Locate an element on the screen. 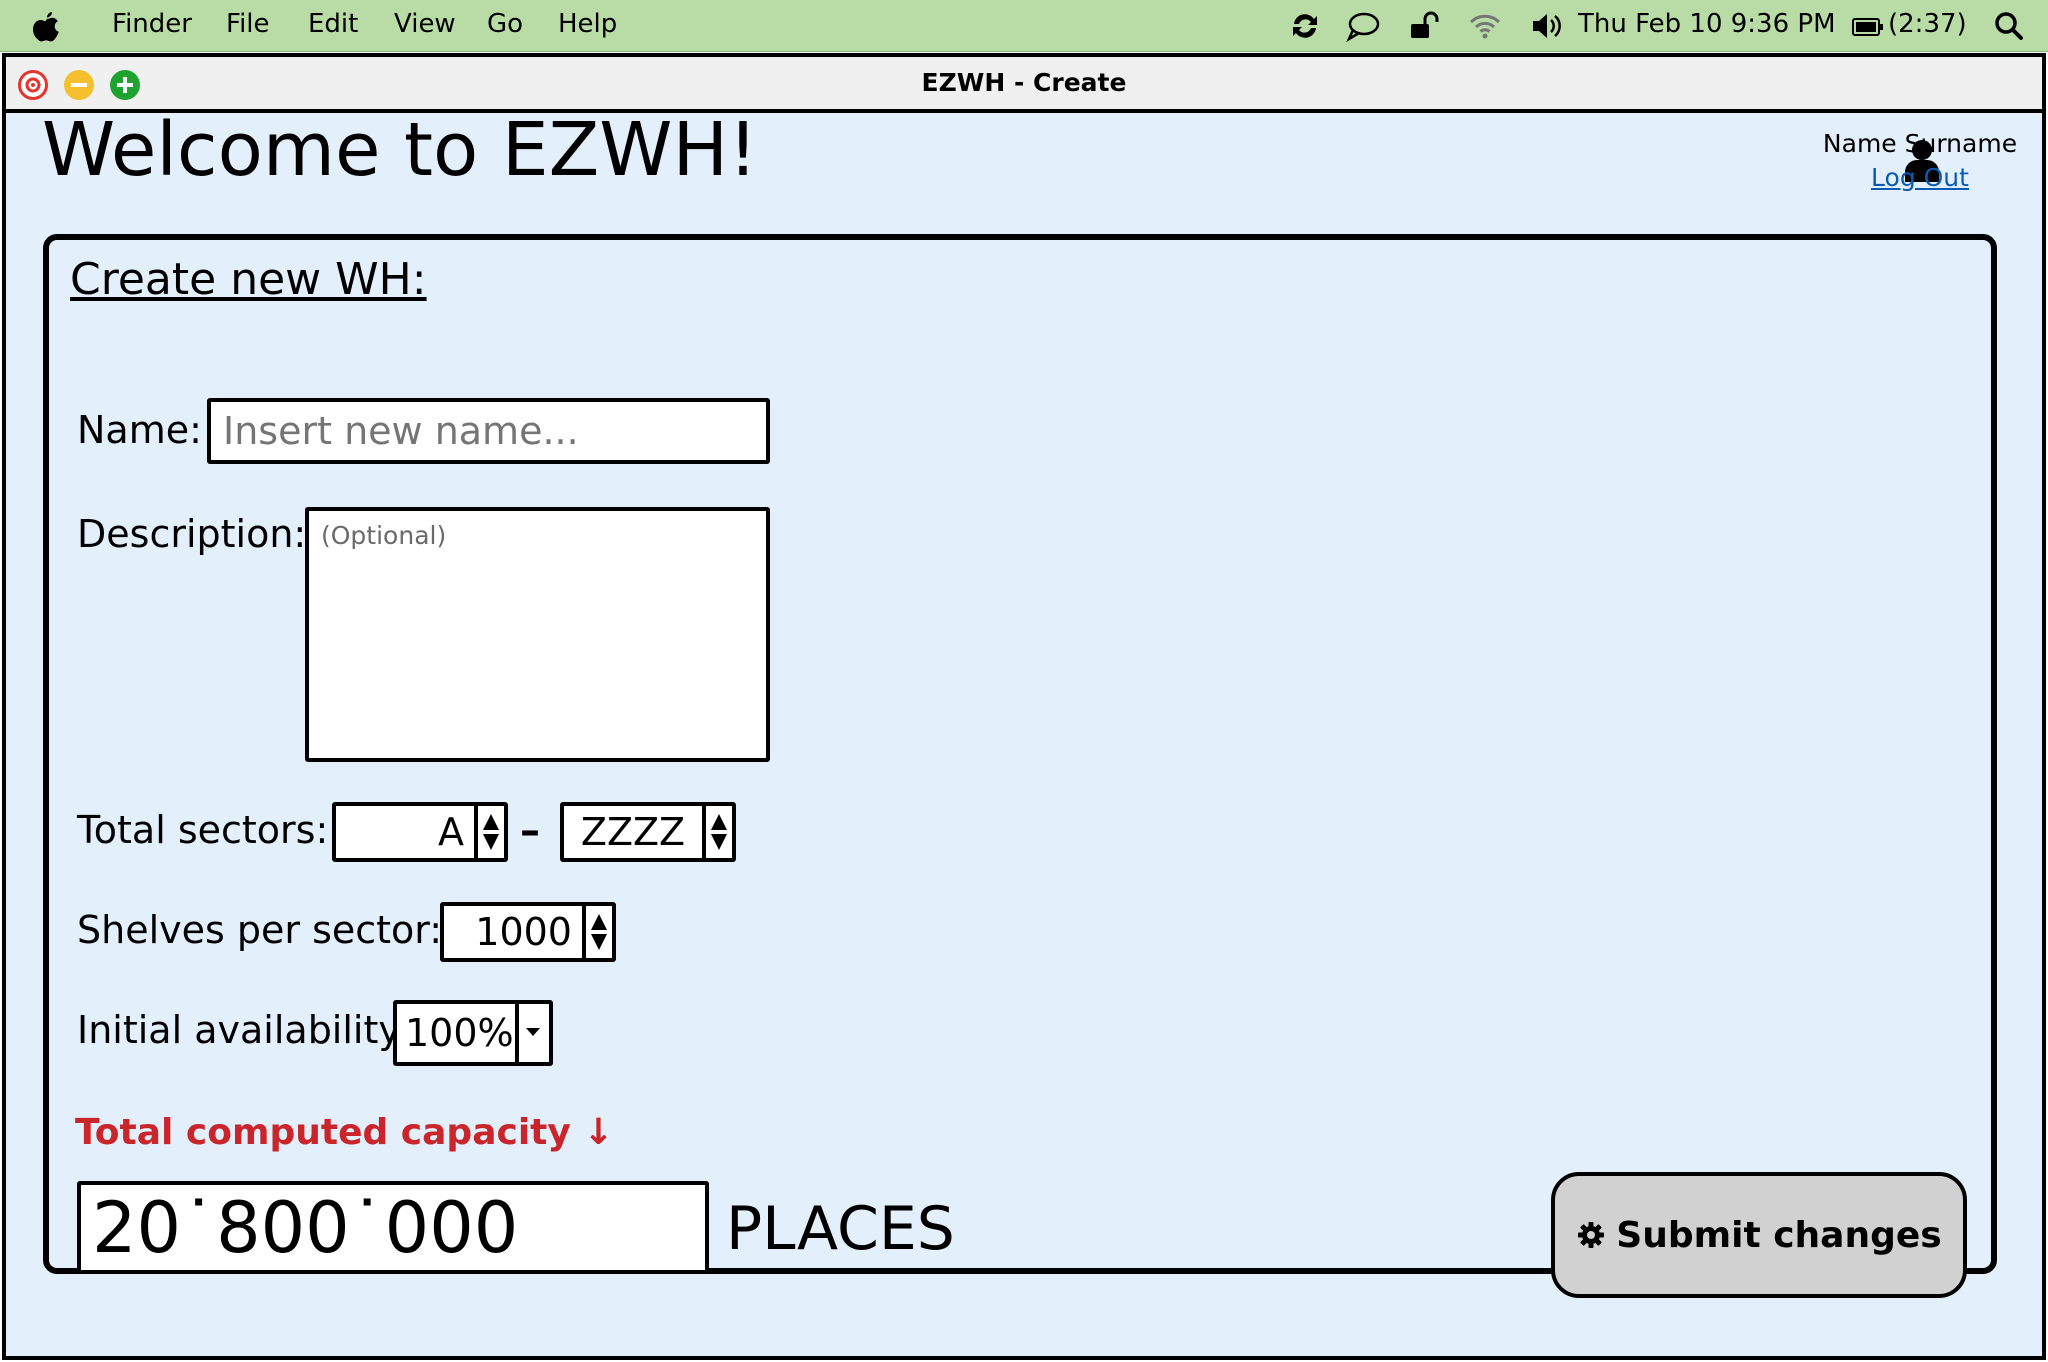 The image size is (2048, 1362). apple-icon is located at coordinates (47, 27).